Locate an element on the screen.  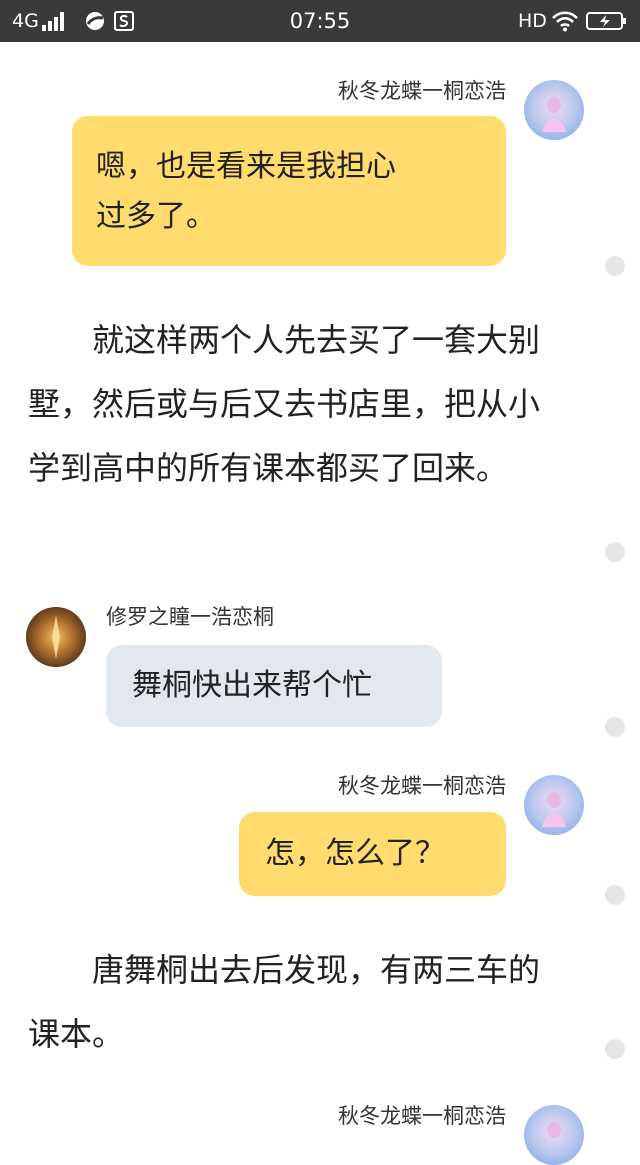
chat-bubble: 嗯，也是看来是我担心 过多了。 is located at coordinates (289, 191).